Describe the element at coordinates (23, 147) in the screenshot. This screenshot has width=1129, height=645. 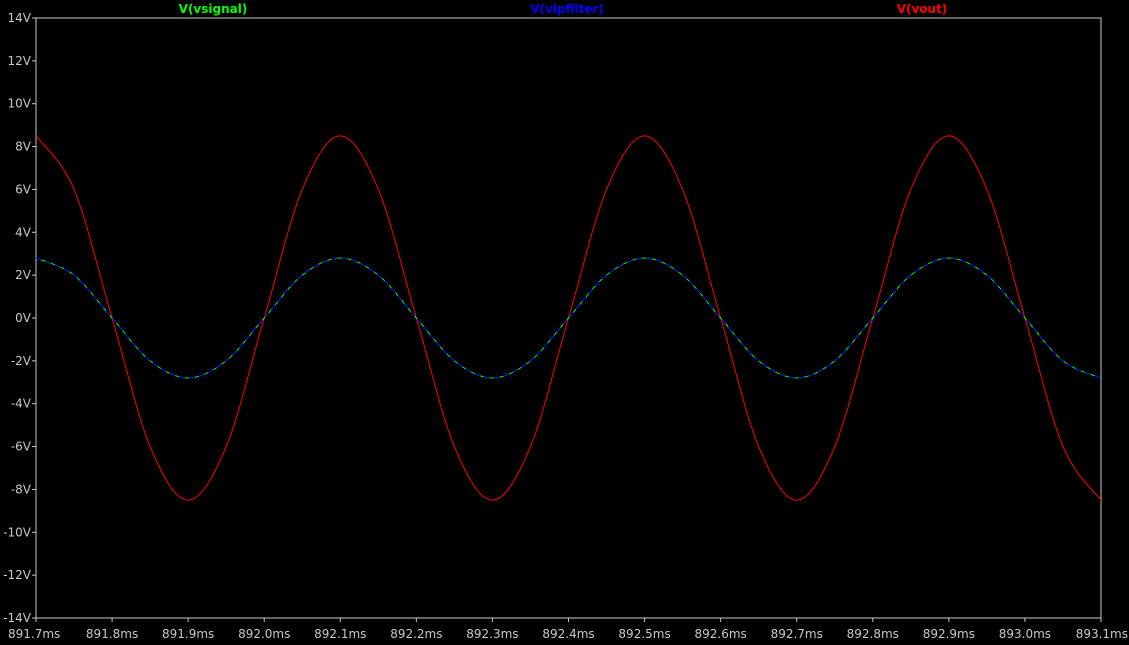
I see `y-tick-label: 8V` at that location.